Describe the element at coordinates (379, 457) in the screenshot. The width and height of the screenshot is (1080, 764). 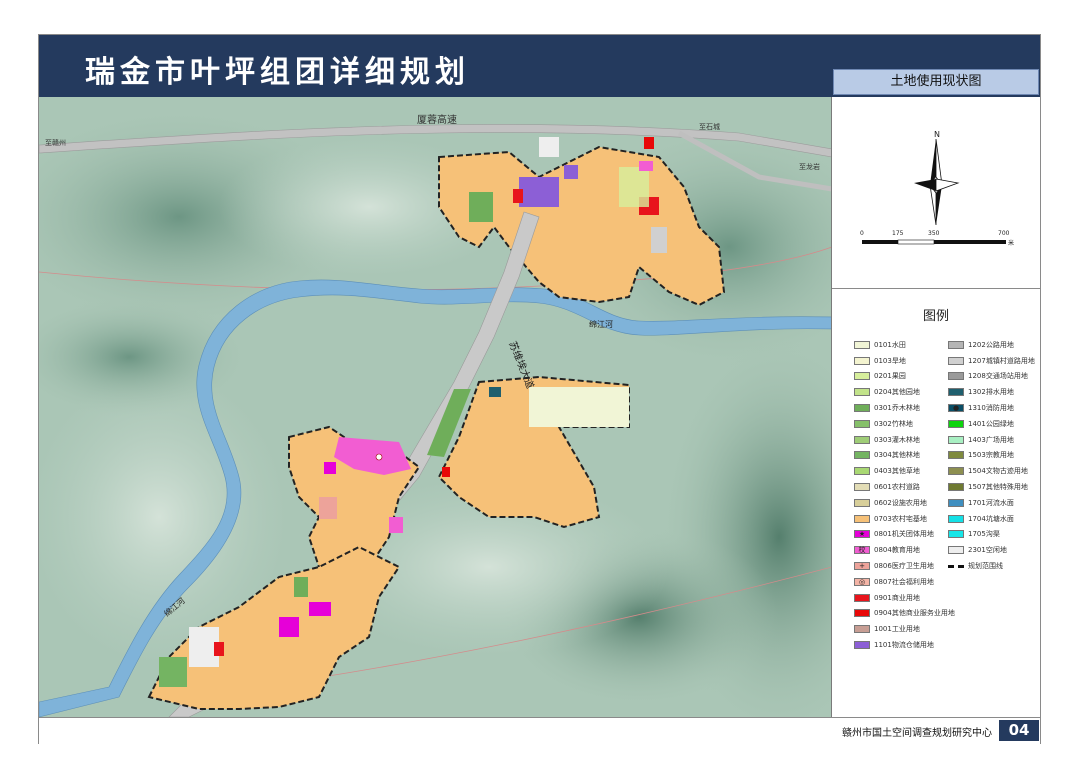
I see `education-icon` at that location.